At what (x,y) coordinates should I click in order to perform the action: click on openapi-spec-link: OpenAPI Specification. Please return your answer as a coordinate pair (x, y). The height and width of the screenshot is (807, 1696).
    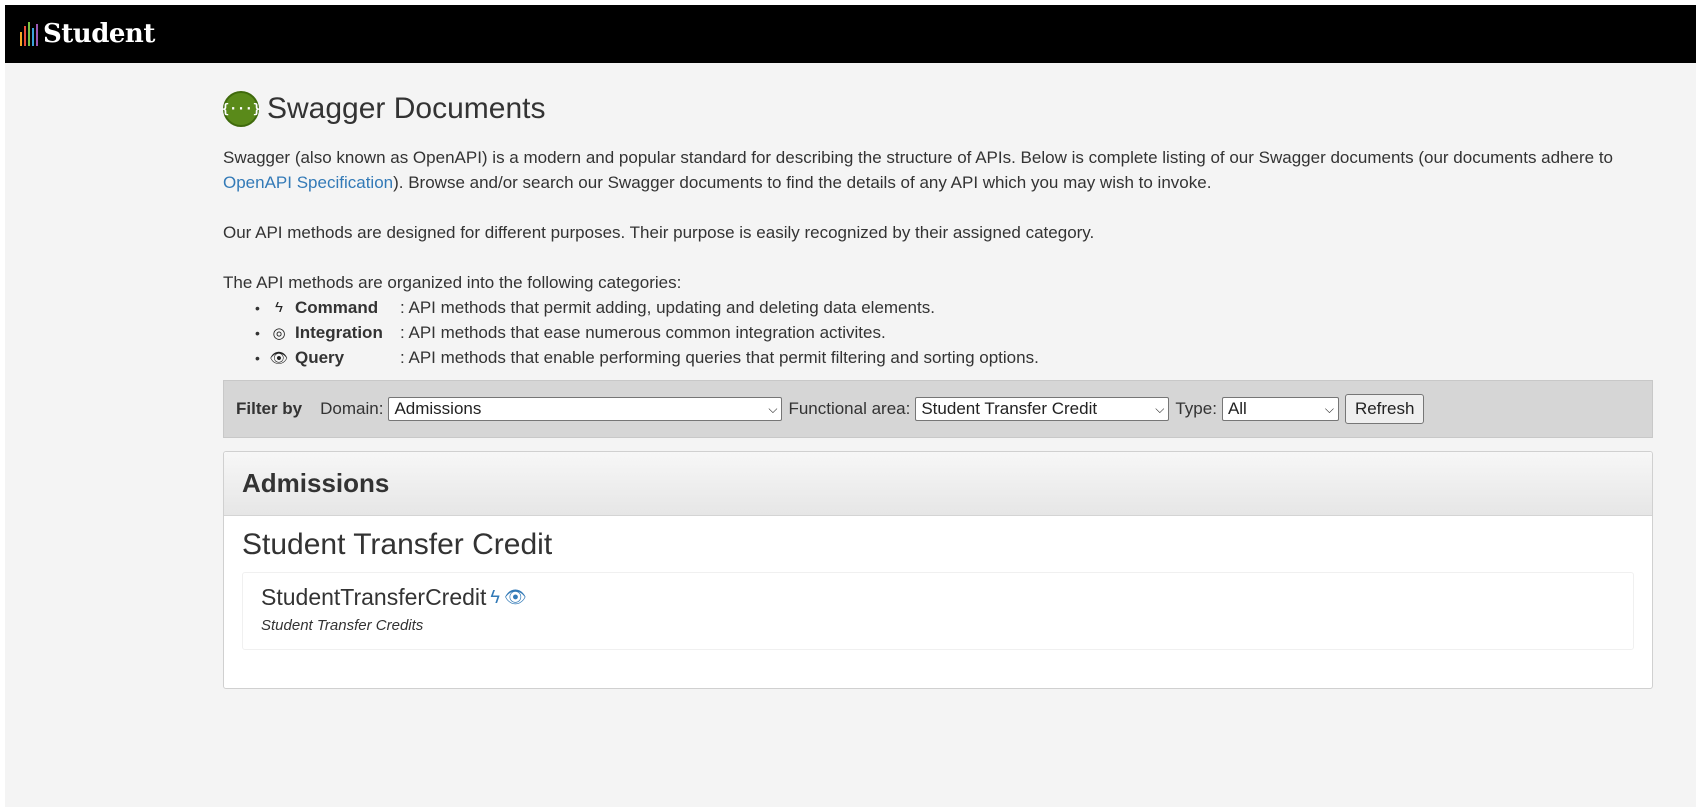
    Looking at the image, I should click on (308, 182).